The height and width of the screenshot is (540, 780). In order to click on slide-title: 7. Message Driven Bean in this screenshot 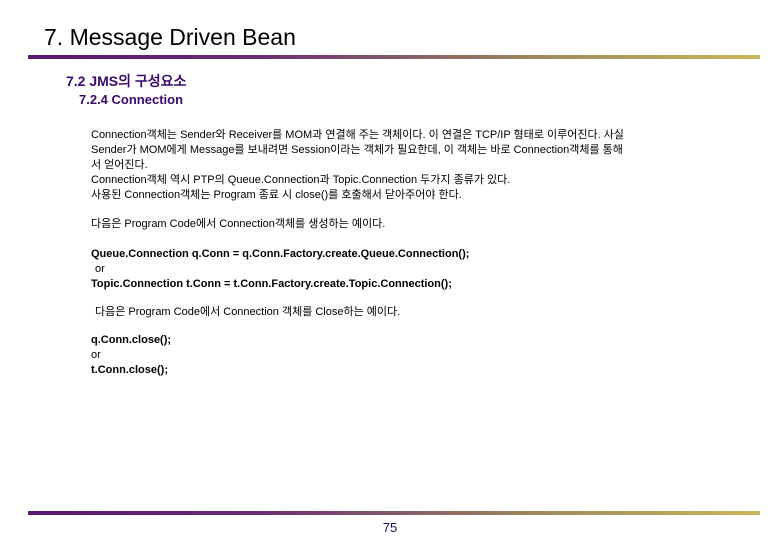, I will do `click(170, 37)`.